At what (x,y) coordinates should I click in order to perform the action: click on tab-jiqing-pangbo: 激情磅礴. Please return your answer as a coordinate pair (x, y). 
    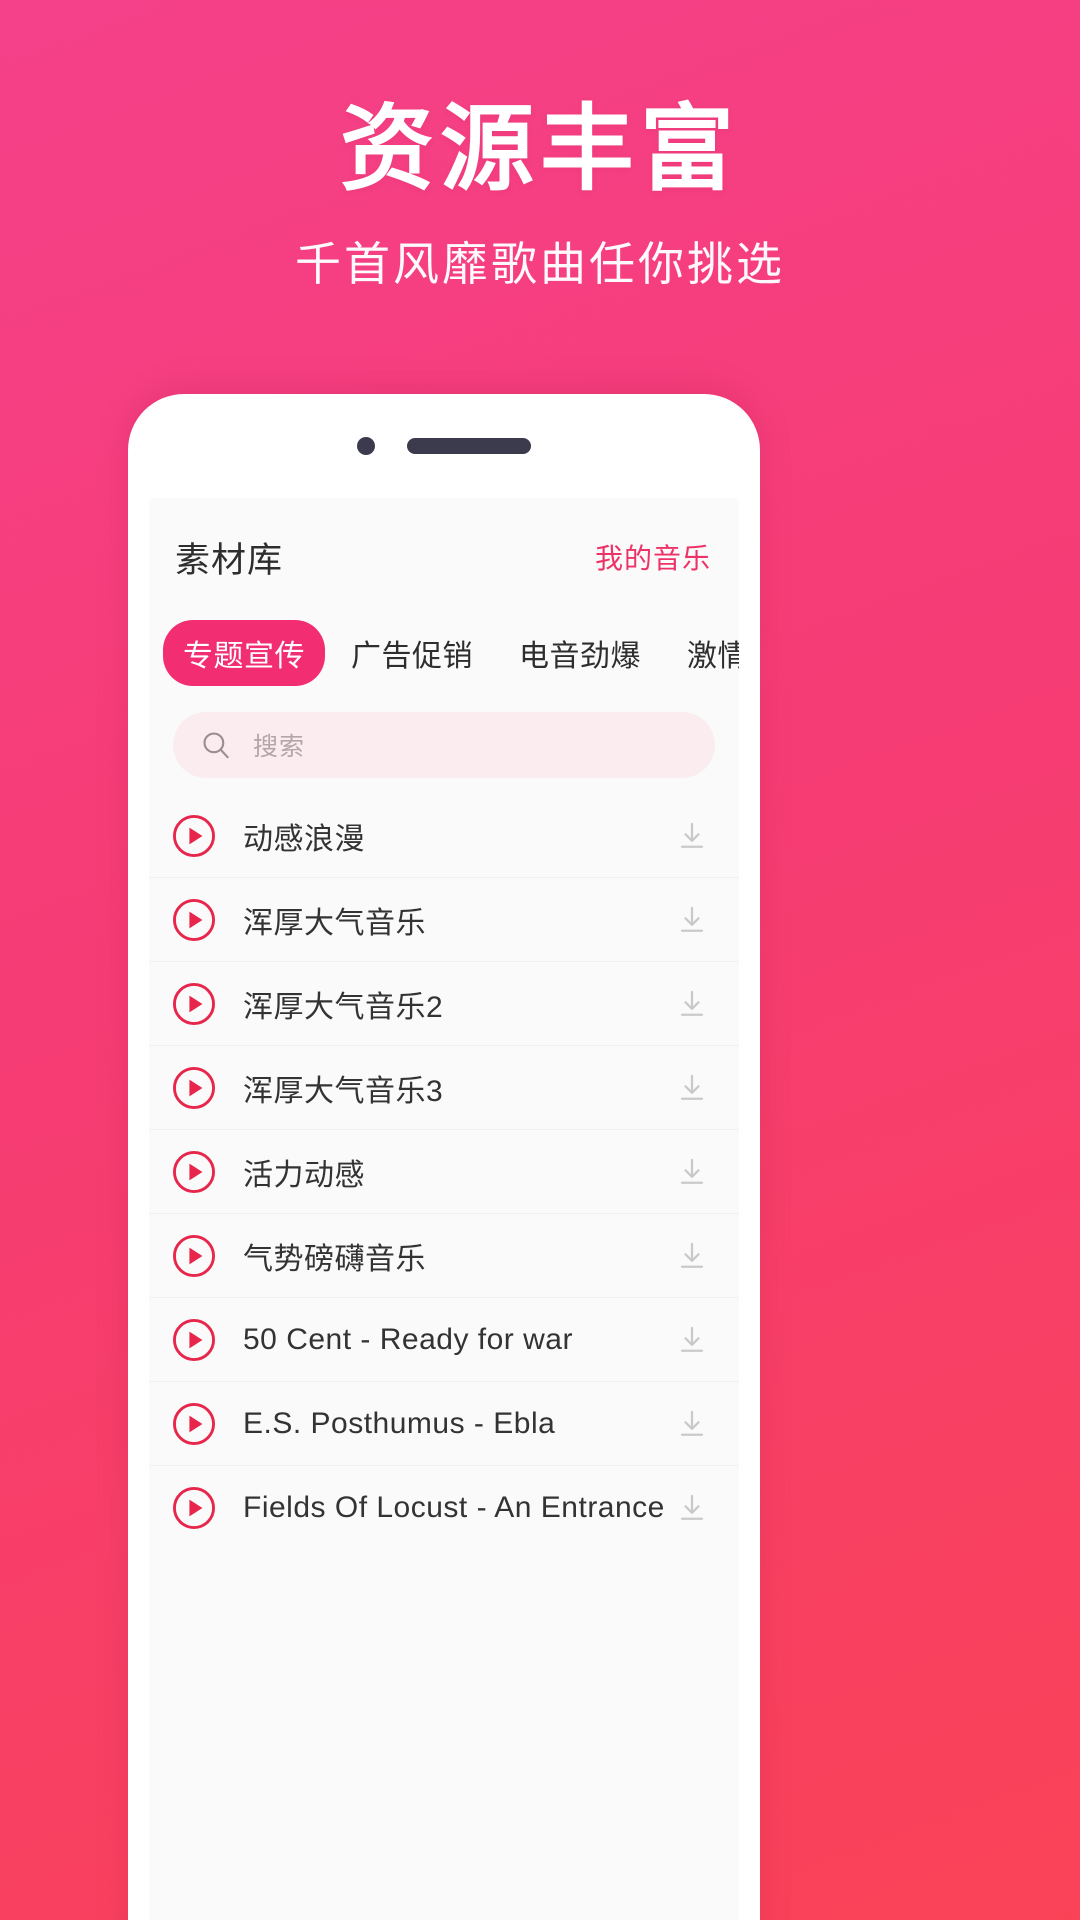
    Looking at the image, I should click on (703, 653).